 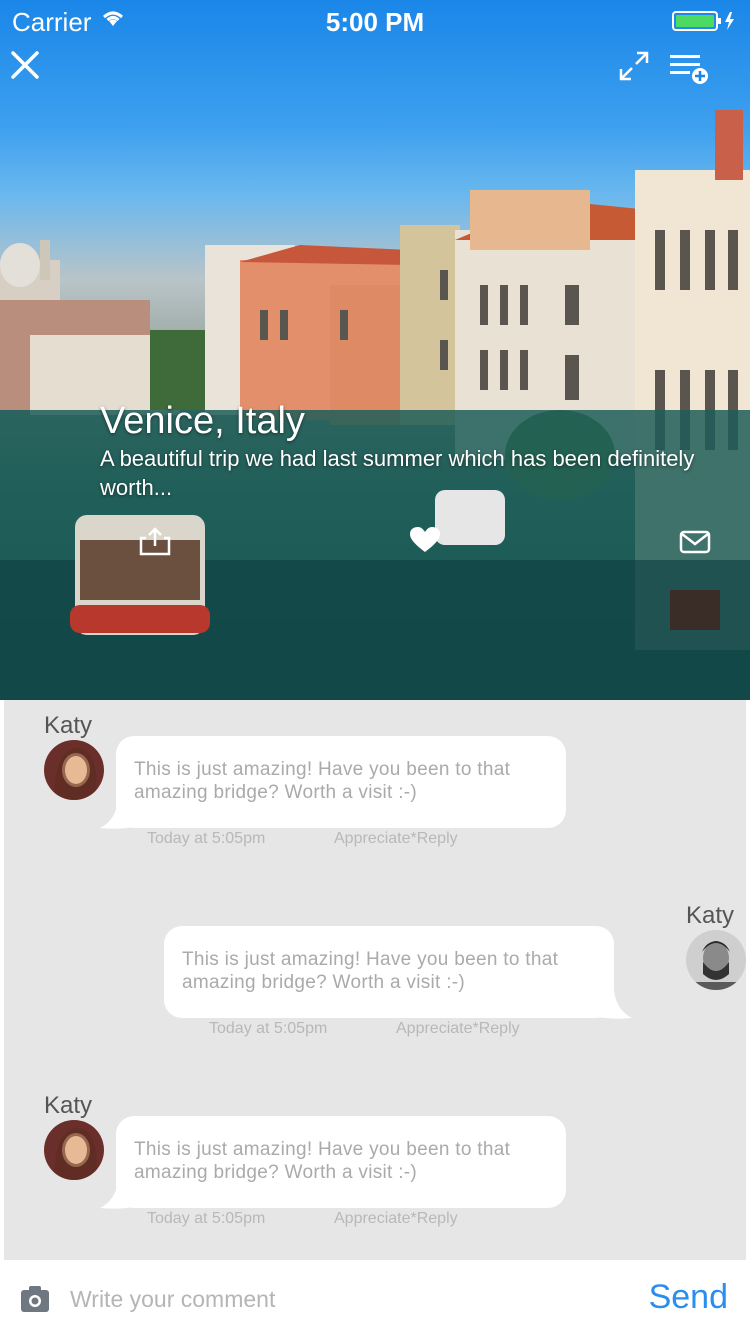 What do you see at coordinates (695, 544) in the screenshot?
I see `mail-icon` at bounding box center [695, 544].